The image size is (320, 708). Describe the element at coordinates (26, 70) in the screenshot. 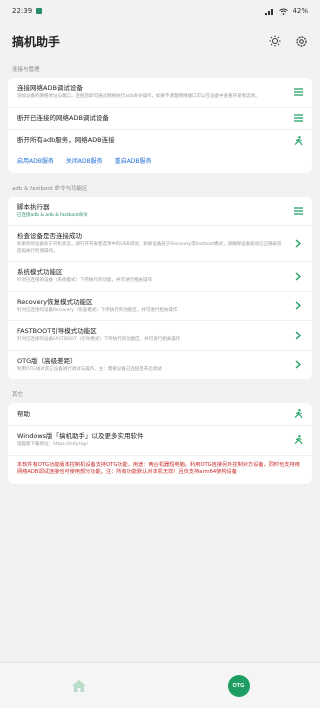

I see `section-label-connection: 连接与管理` at that location.